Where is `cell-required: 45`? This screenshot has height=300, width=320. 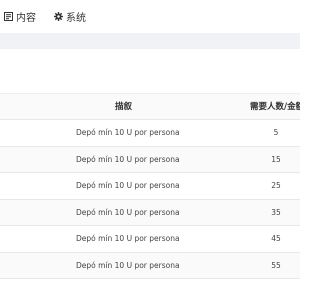
cell-required: 45 is located at coordinates (276, 238).